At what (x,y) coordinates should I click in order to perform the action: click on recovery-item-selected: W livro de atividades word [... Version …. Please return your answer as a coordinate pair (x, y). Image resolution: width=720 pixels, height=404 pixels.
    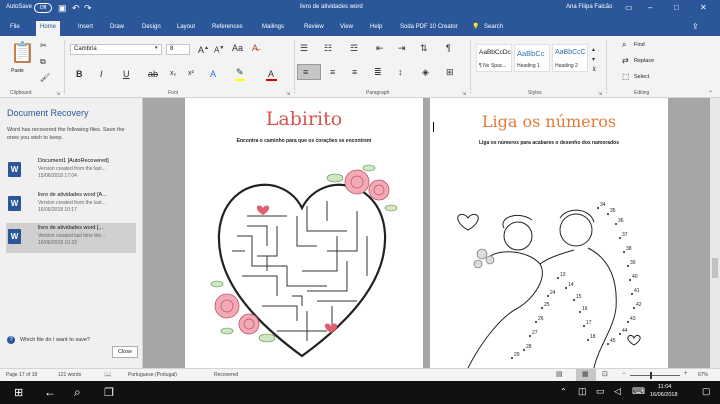
    Looking at the image, I should click on (71, 238).